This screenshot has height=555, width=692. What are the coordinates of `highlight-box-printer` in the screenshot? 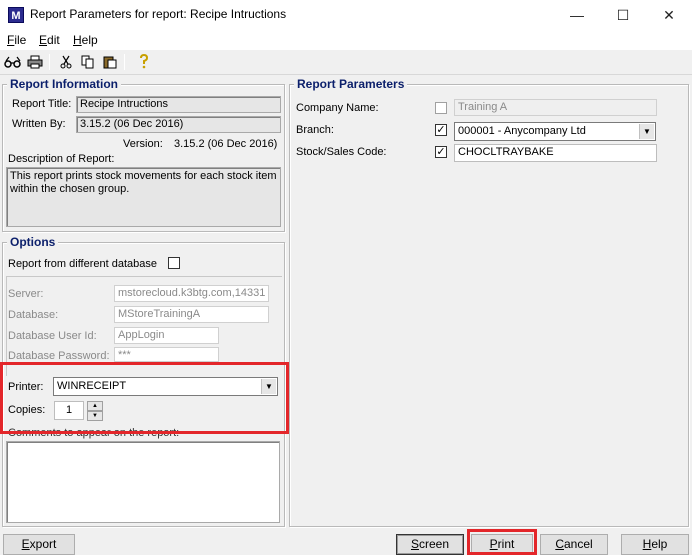 It's located at (144, 398).